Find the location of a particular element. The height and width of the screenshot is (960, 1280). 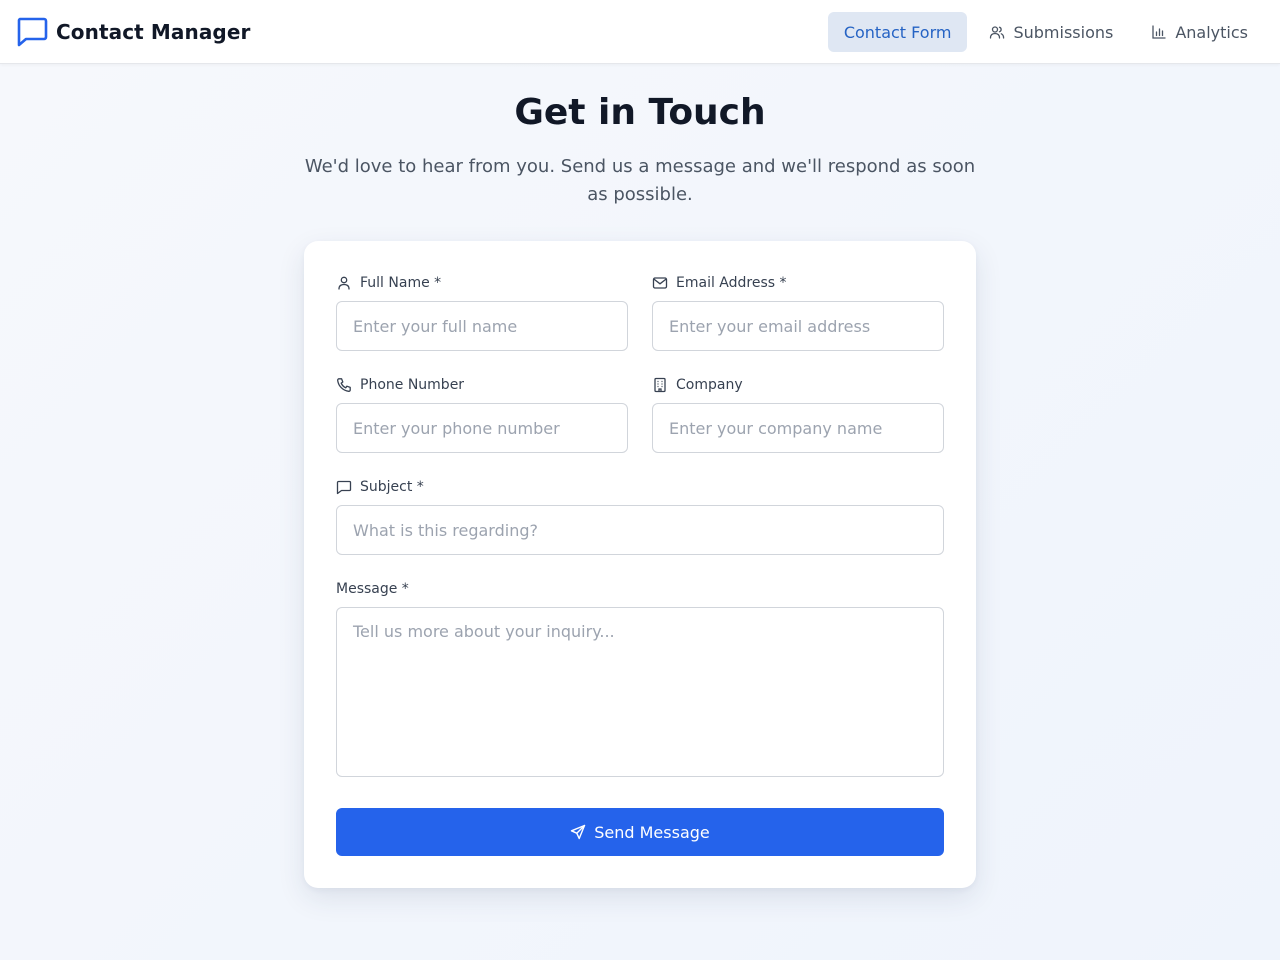

message-label: Message * is located at coordinates (372, 589).